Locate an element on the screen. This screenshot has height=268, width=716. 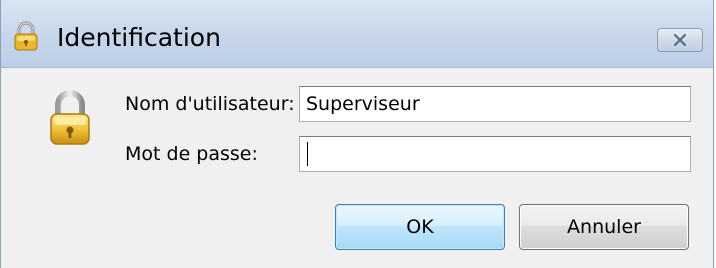
close-button is located at coordinates (680, 40).